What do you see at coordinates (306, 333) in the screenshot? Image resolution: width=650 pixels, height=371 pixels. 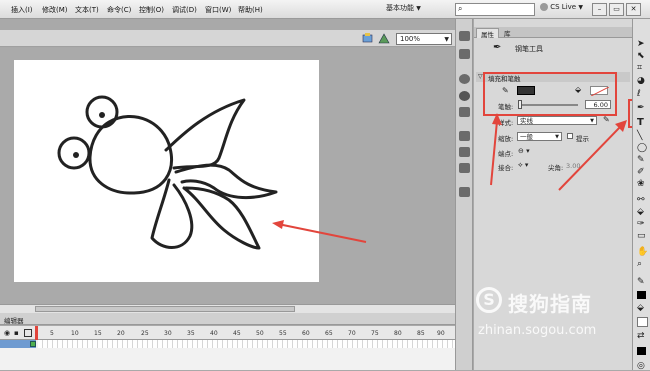 I see `frame-tick: 60` at bounding box center [306, 333].